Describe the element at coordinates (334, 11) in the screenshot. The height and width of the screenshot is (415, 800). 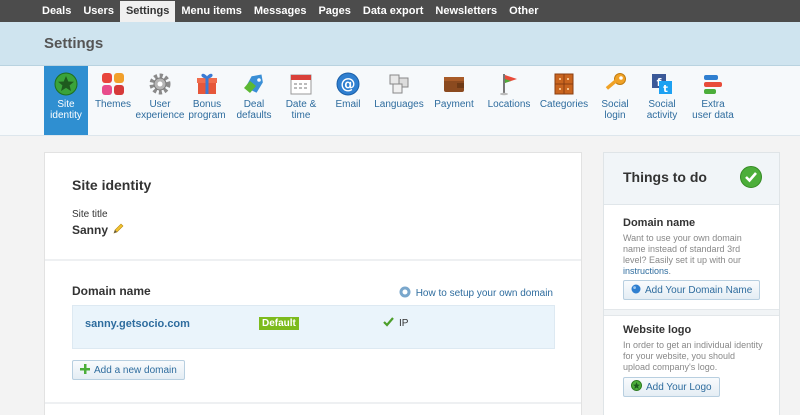
I see `nav-pages: Pages` at that location.